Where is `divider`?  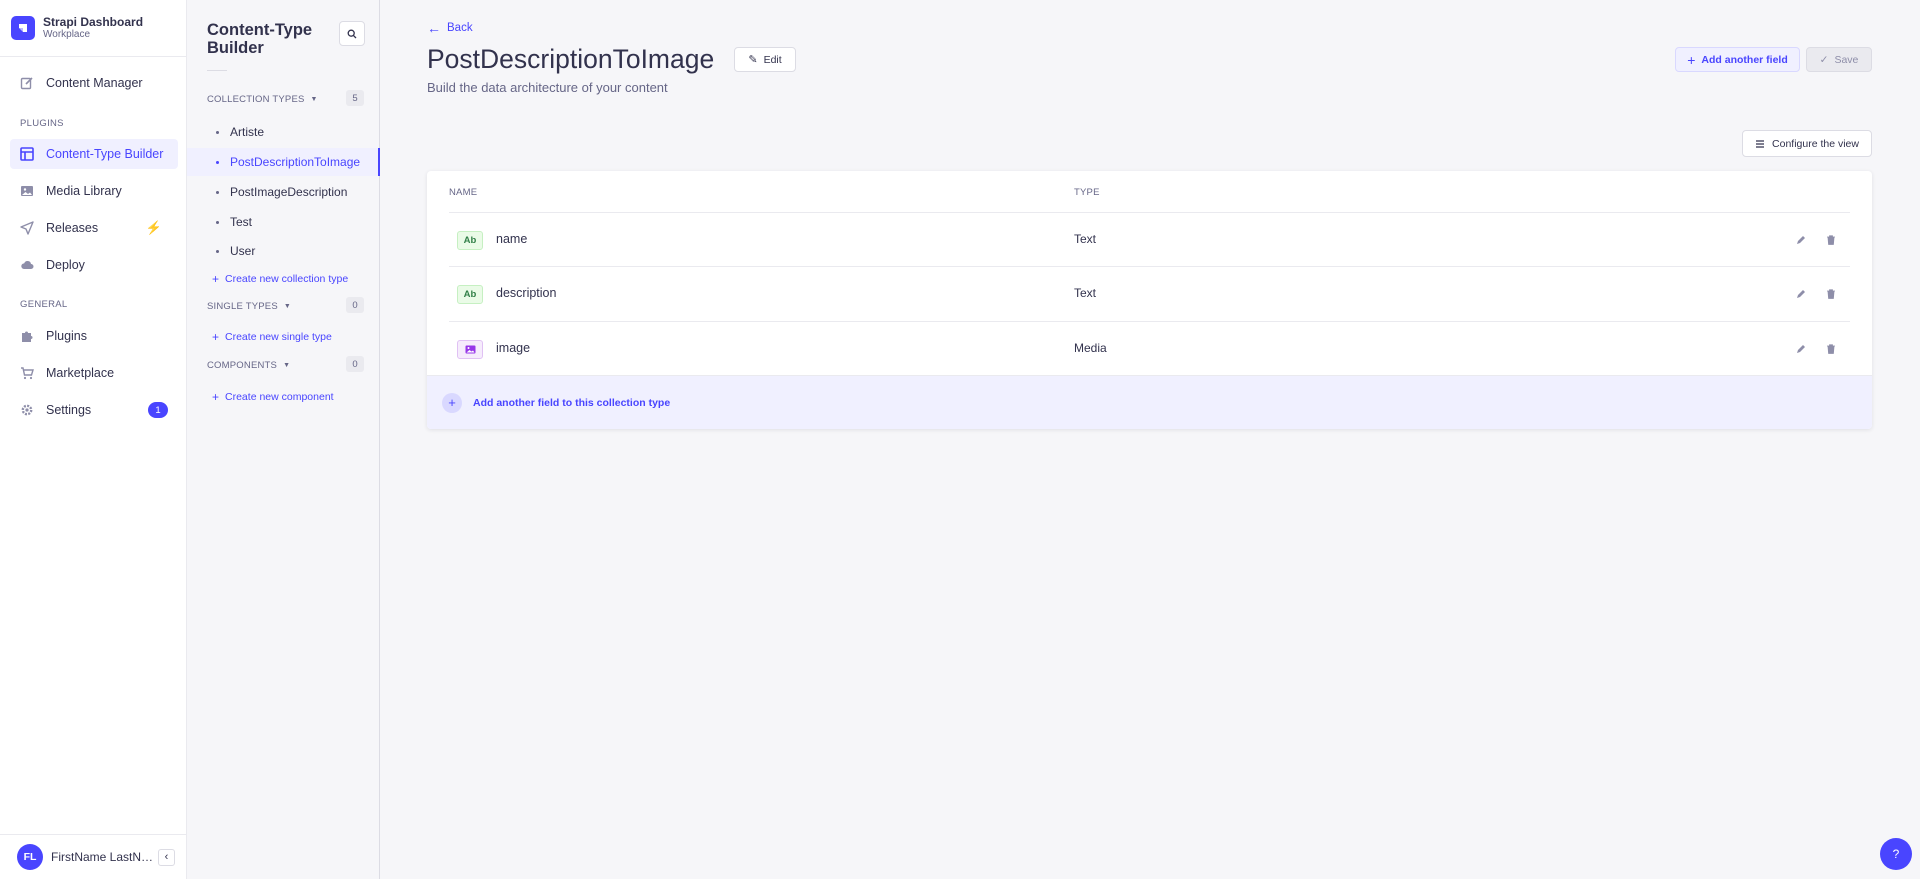 divider is located at coordinates (217, 70).